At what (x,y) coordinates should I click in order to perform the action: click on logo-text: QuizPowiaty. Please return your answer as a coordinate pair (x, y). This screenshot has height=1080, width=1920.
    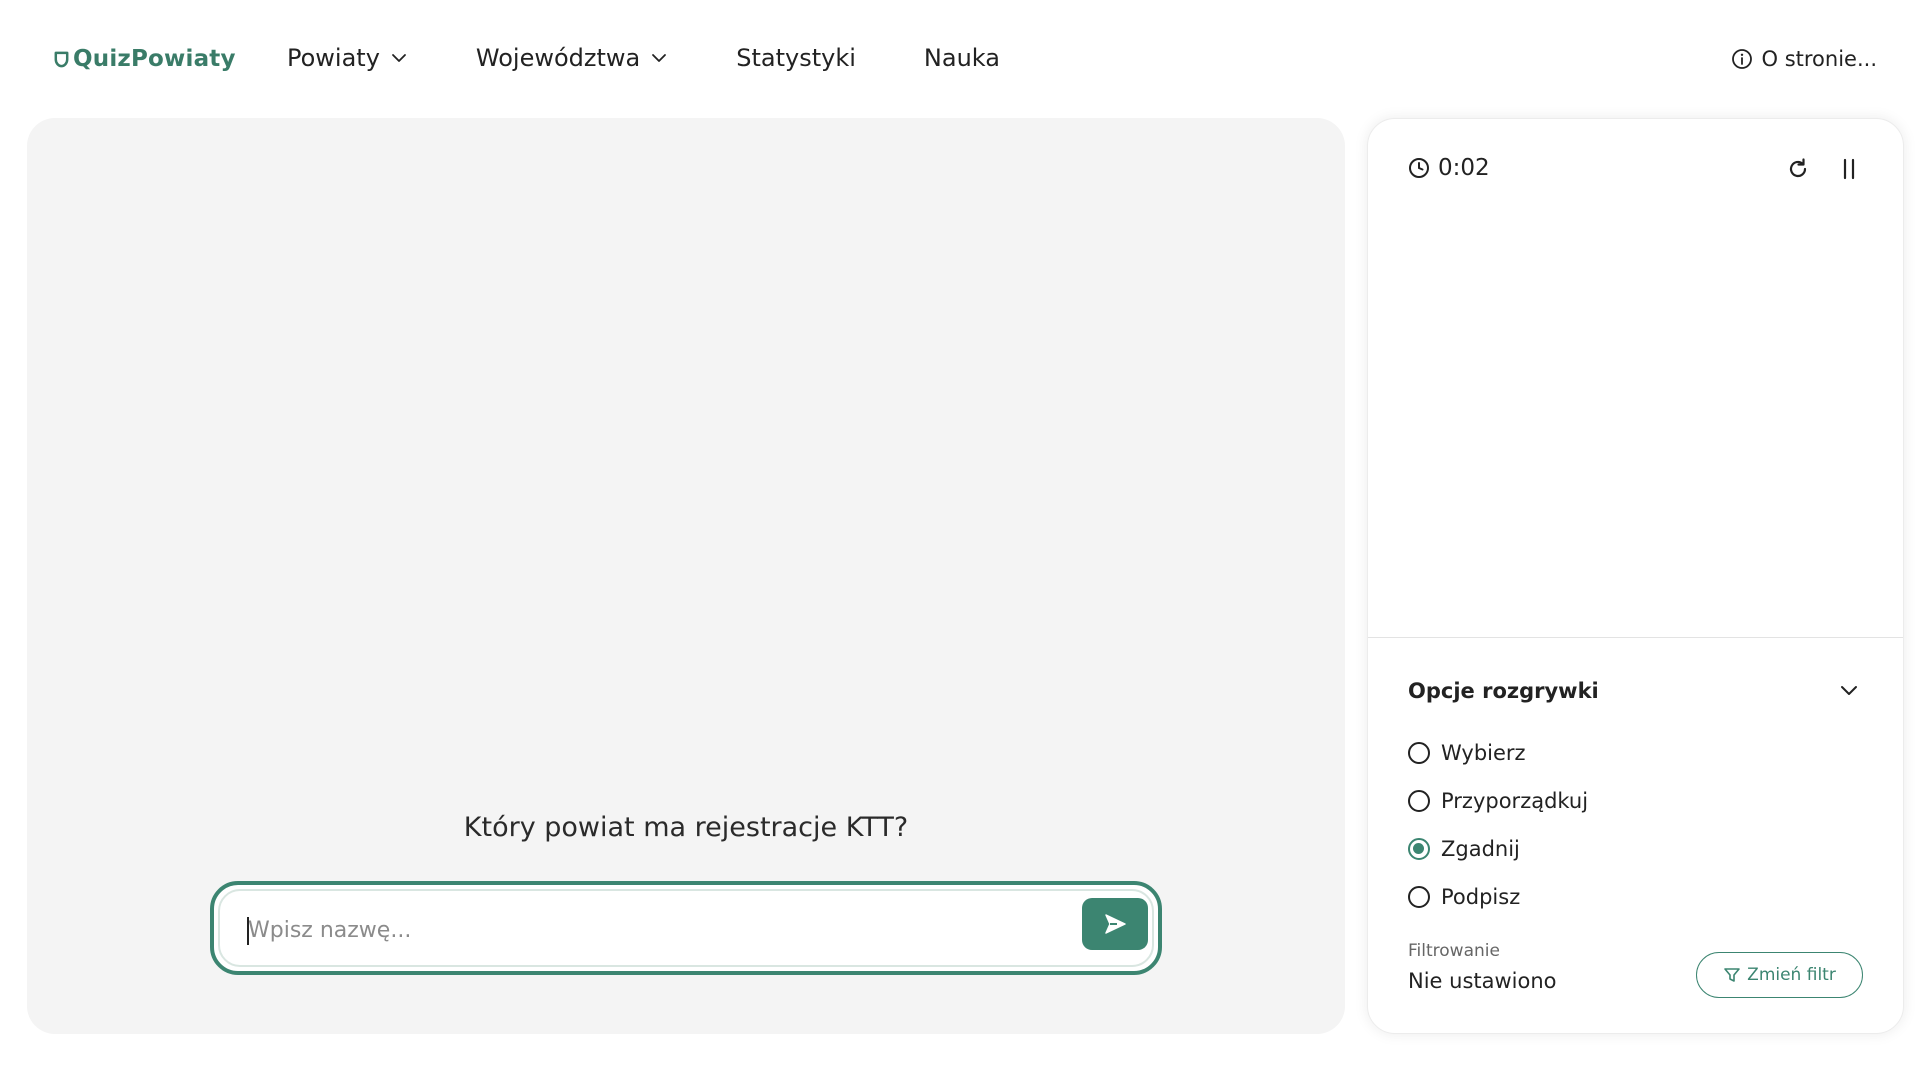
    Looking at the image, I should click on (154, 59).